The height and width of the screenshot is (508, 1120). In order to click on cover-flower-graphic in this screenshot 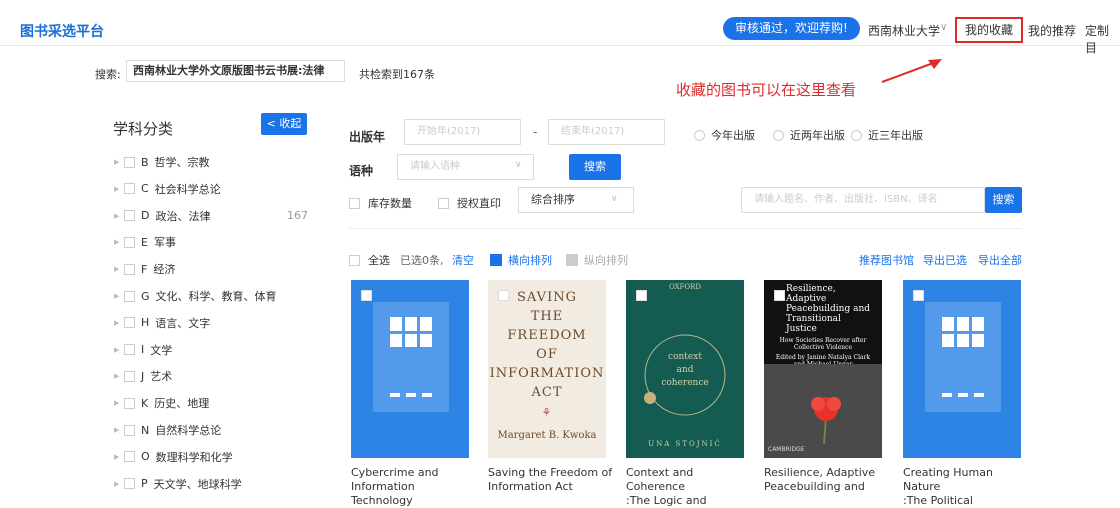, I will do `click(823, 411)`.